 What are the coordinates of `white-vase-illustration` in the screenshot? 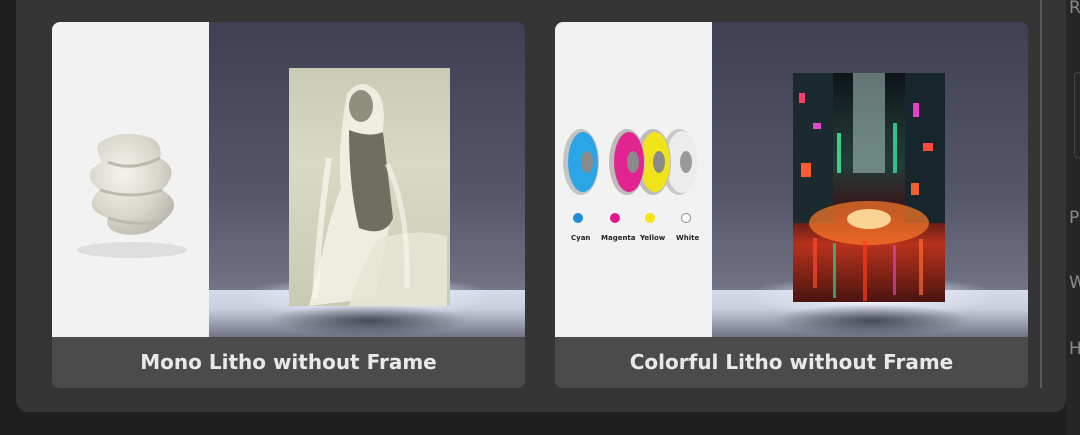 It's located at (132, 195).